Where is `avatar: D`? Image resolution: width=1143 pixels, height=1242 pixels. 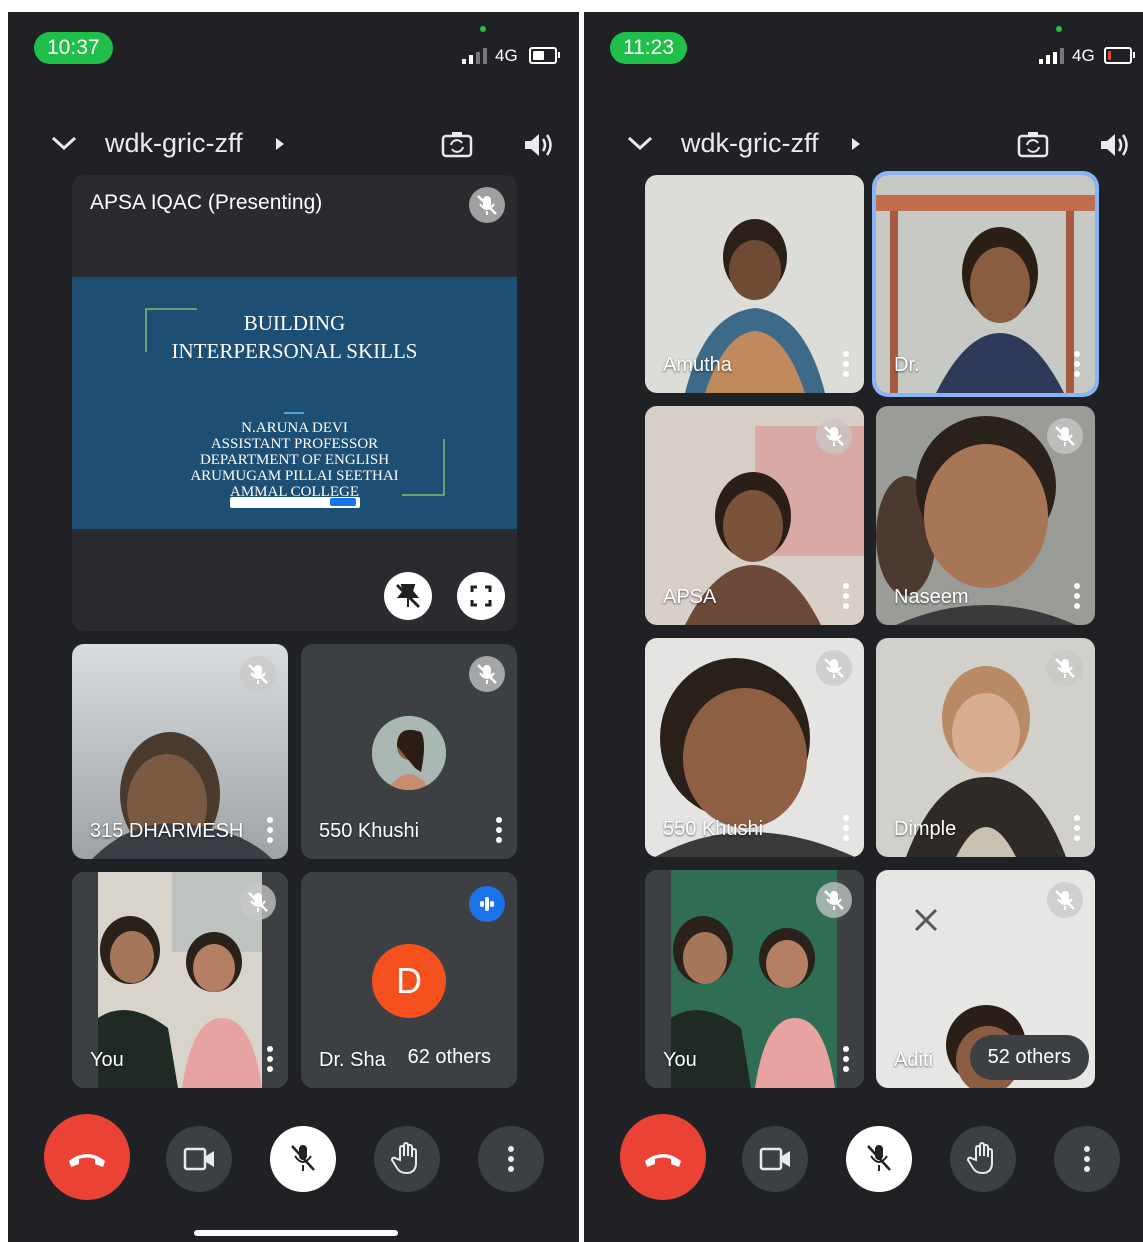
avatar: D is located at coordinates (409, 981).